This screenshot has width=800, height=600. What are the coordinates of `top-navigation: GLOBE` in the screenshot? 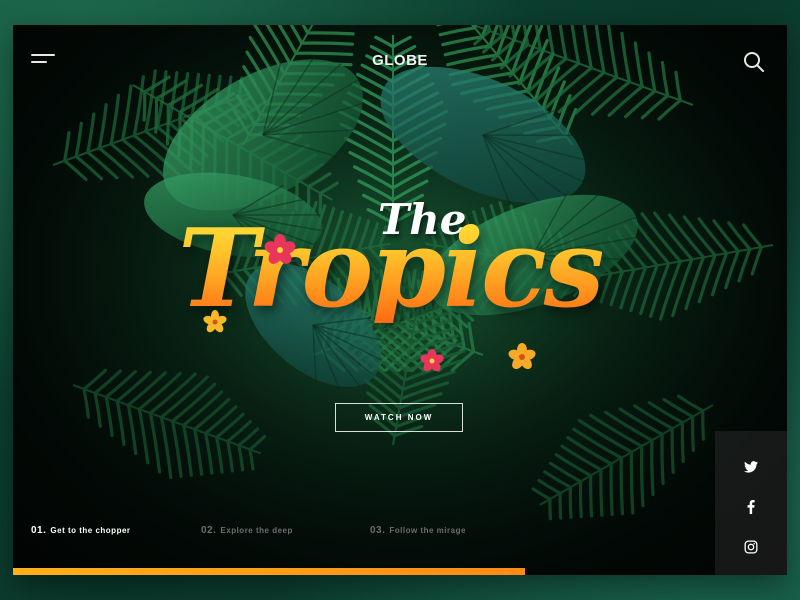 It's located at (400, 60).